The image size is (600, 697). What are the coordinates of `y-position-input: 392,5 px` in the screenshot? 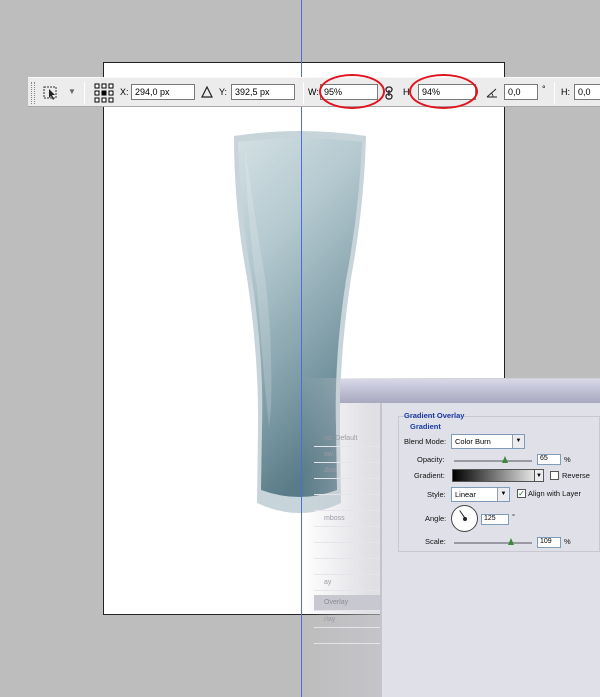 It's located at (263, 92).